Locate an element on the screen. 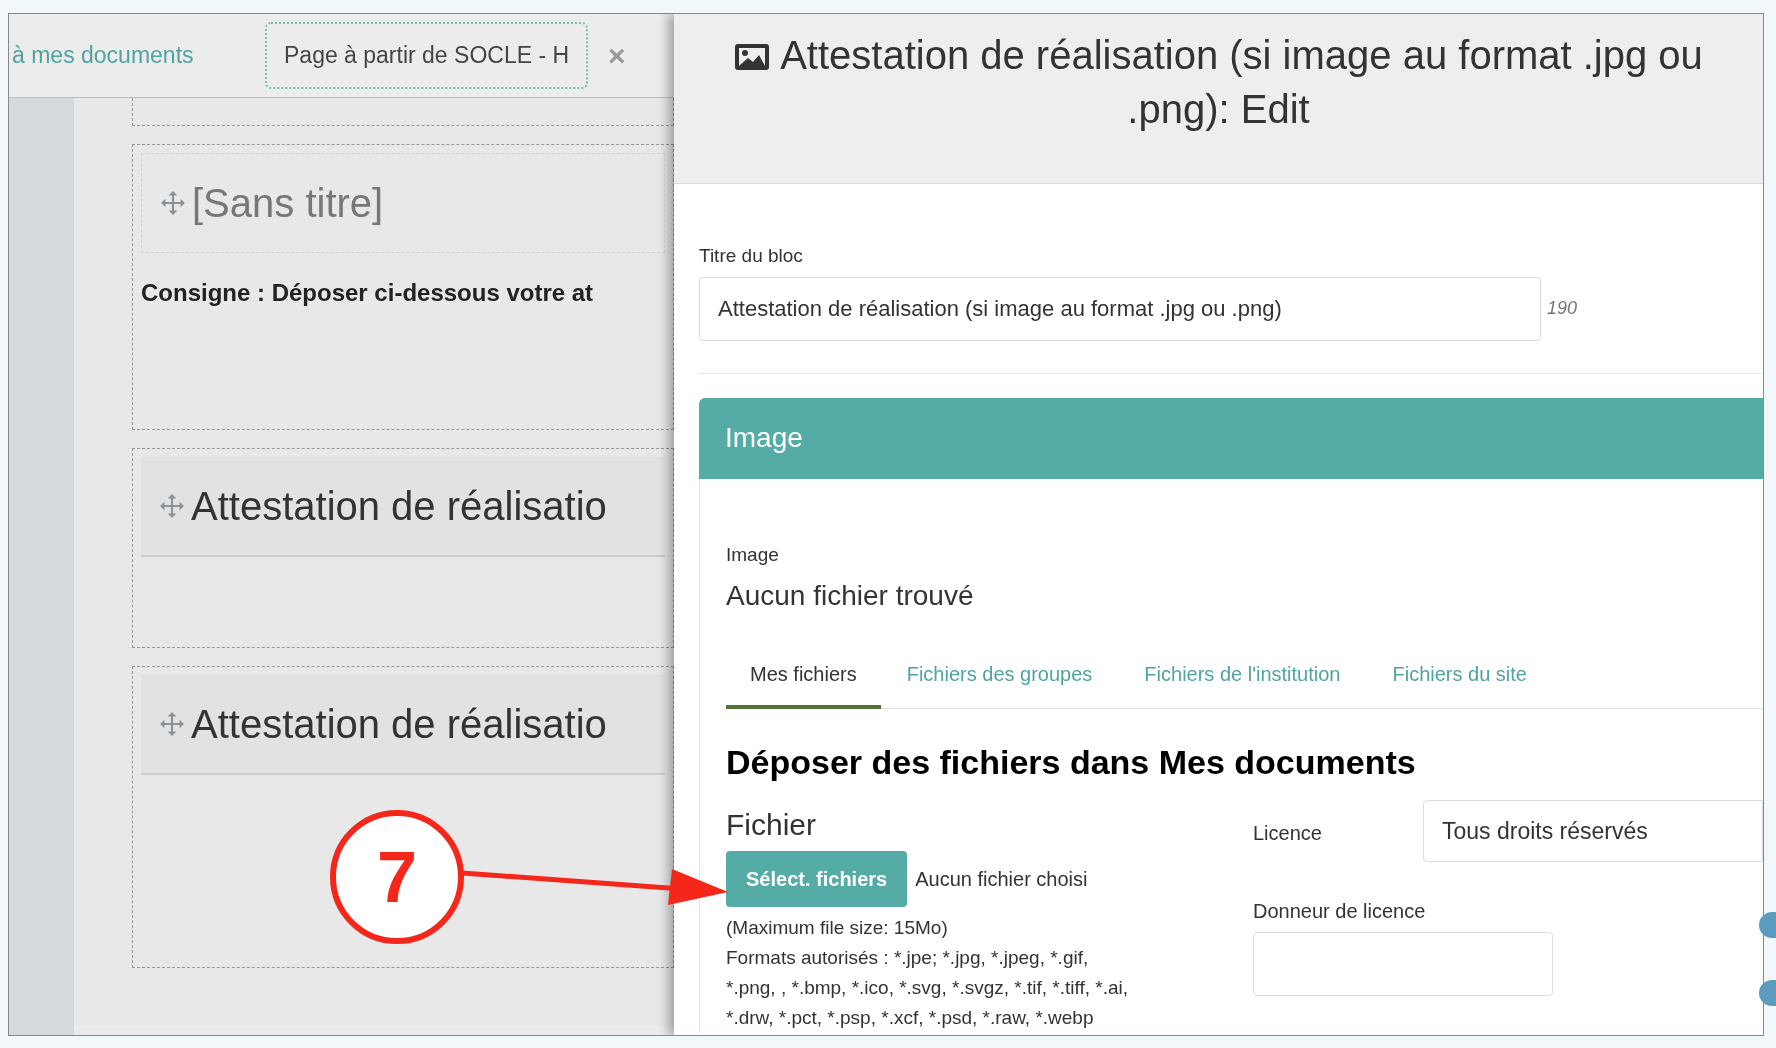  section-header: Image is located at coordinates (1231, 438).